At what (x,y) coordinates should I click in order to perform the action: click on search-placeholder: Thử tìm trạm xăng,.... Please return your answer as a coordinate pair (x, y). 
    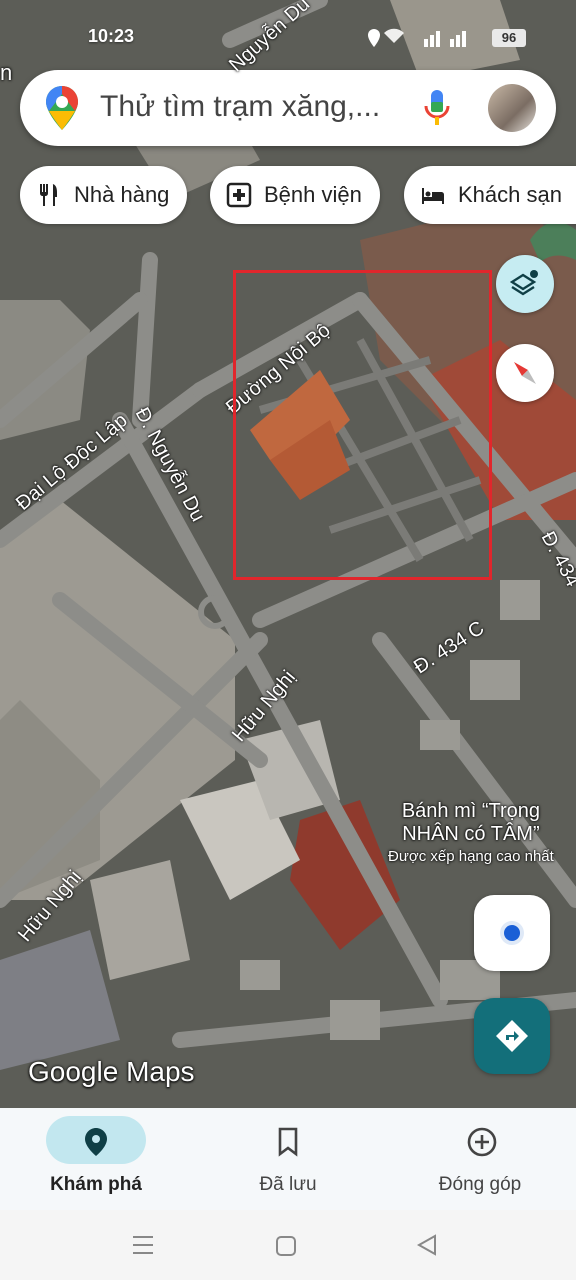
    Looking at the image, I should click on (240, 107).